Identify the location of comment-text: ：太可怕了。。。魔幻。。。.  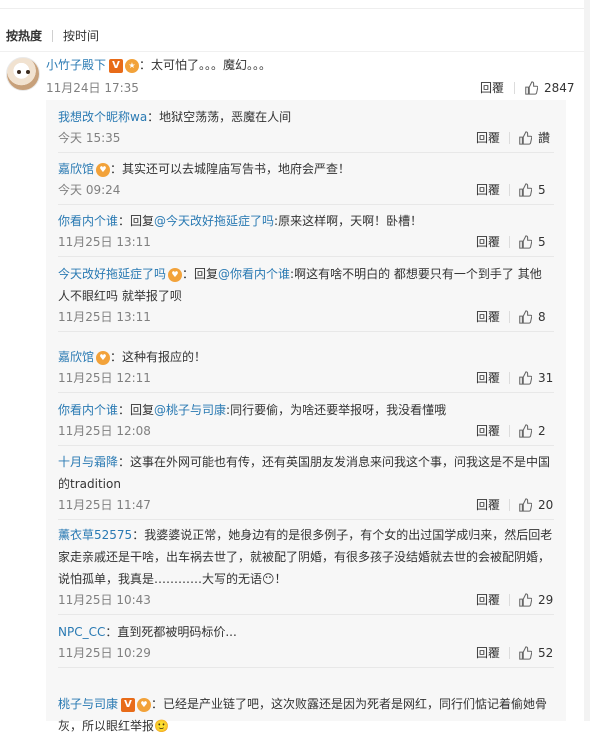
(205, 65).